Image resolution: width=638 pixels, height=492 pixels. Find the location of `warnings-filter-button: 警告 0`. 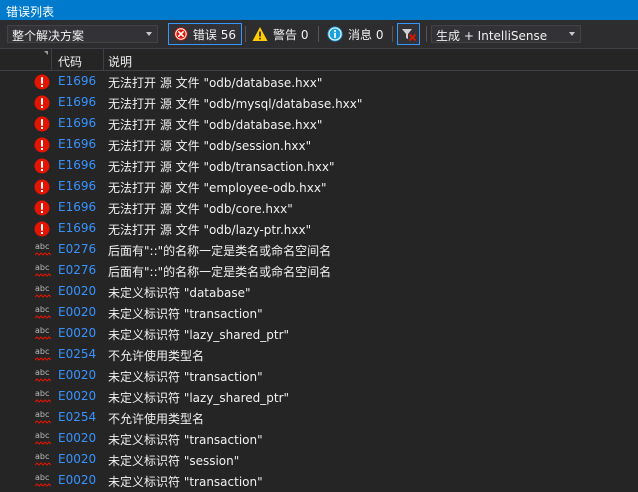

warnings-filter-button: 警告 0 is located at coordinates (280, 34).